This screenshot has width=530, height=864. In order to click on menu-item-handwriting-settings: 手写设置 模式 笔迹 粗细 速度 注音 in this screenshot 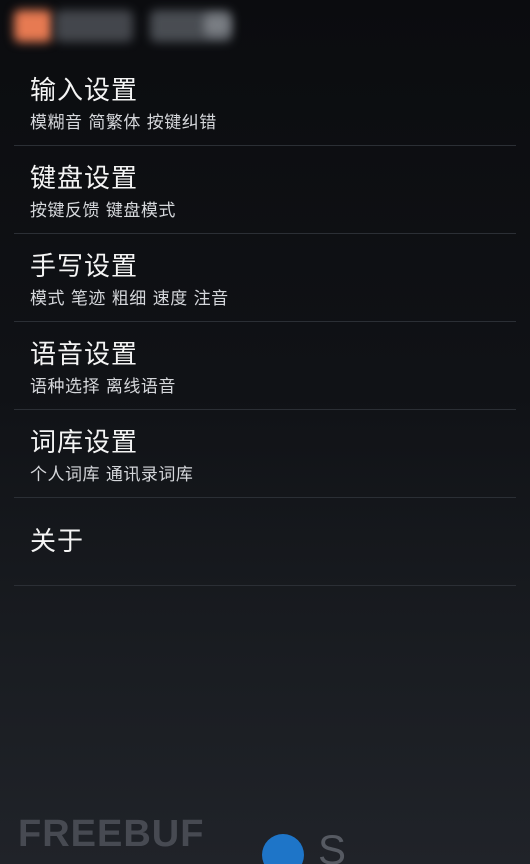, I will do `click(265, 278)`.